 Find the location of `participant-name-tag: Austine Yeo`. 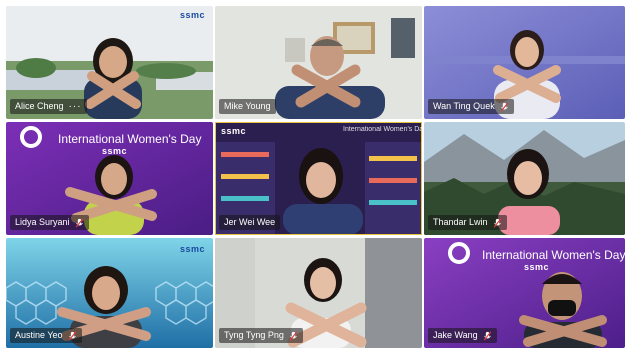

participant-name-tag: Austine Yeo is located at coordinates (46, 335).